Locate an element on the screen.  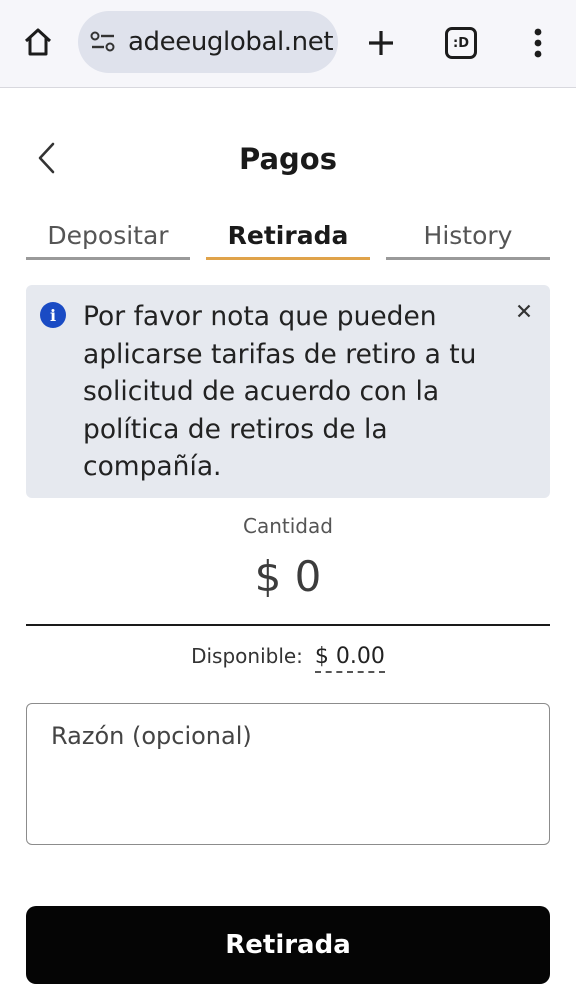
tab-label: Depositar is located at coordinates (108, 235).